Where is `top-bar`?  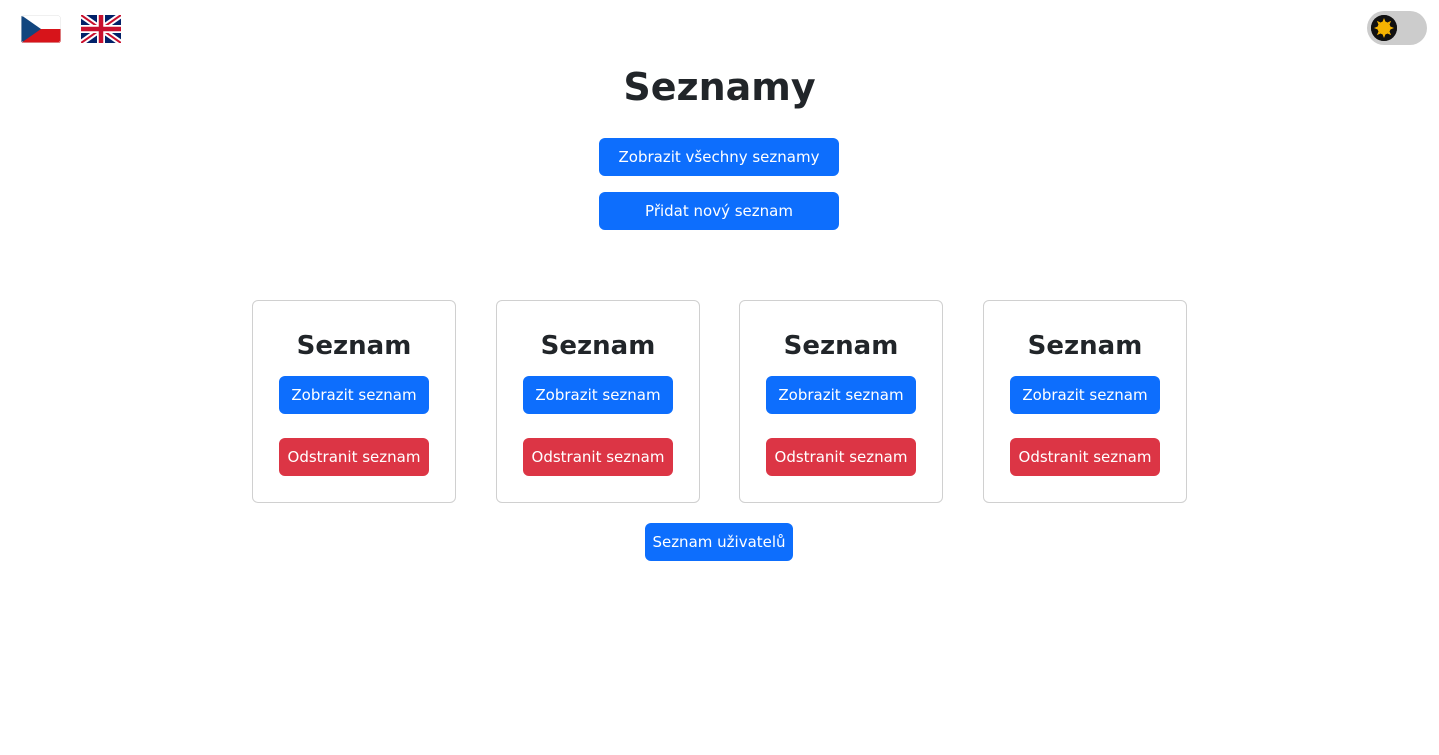
top-bar is located at coordinates (719, 28).